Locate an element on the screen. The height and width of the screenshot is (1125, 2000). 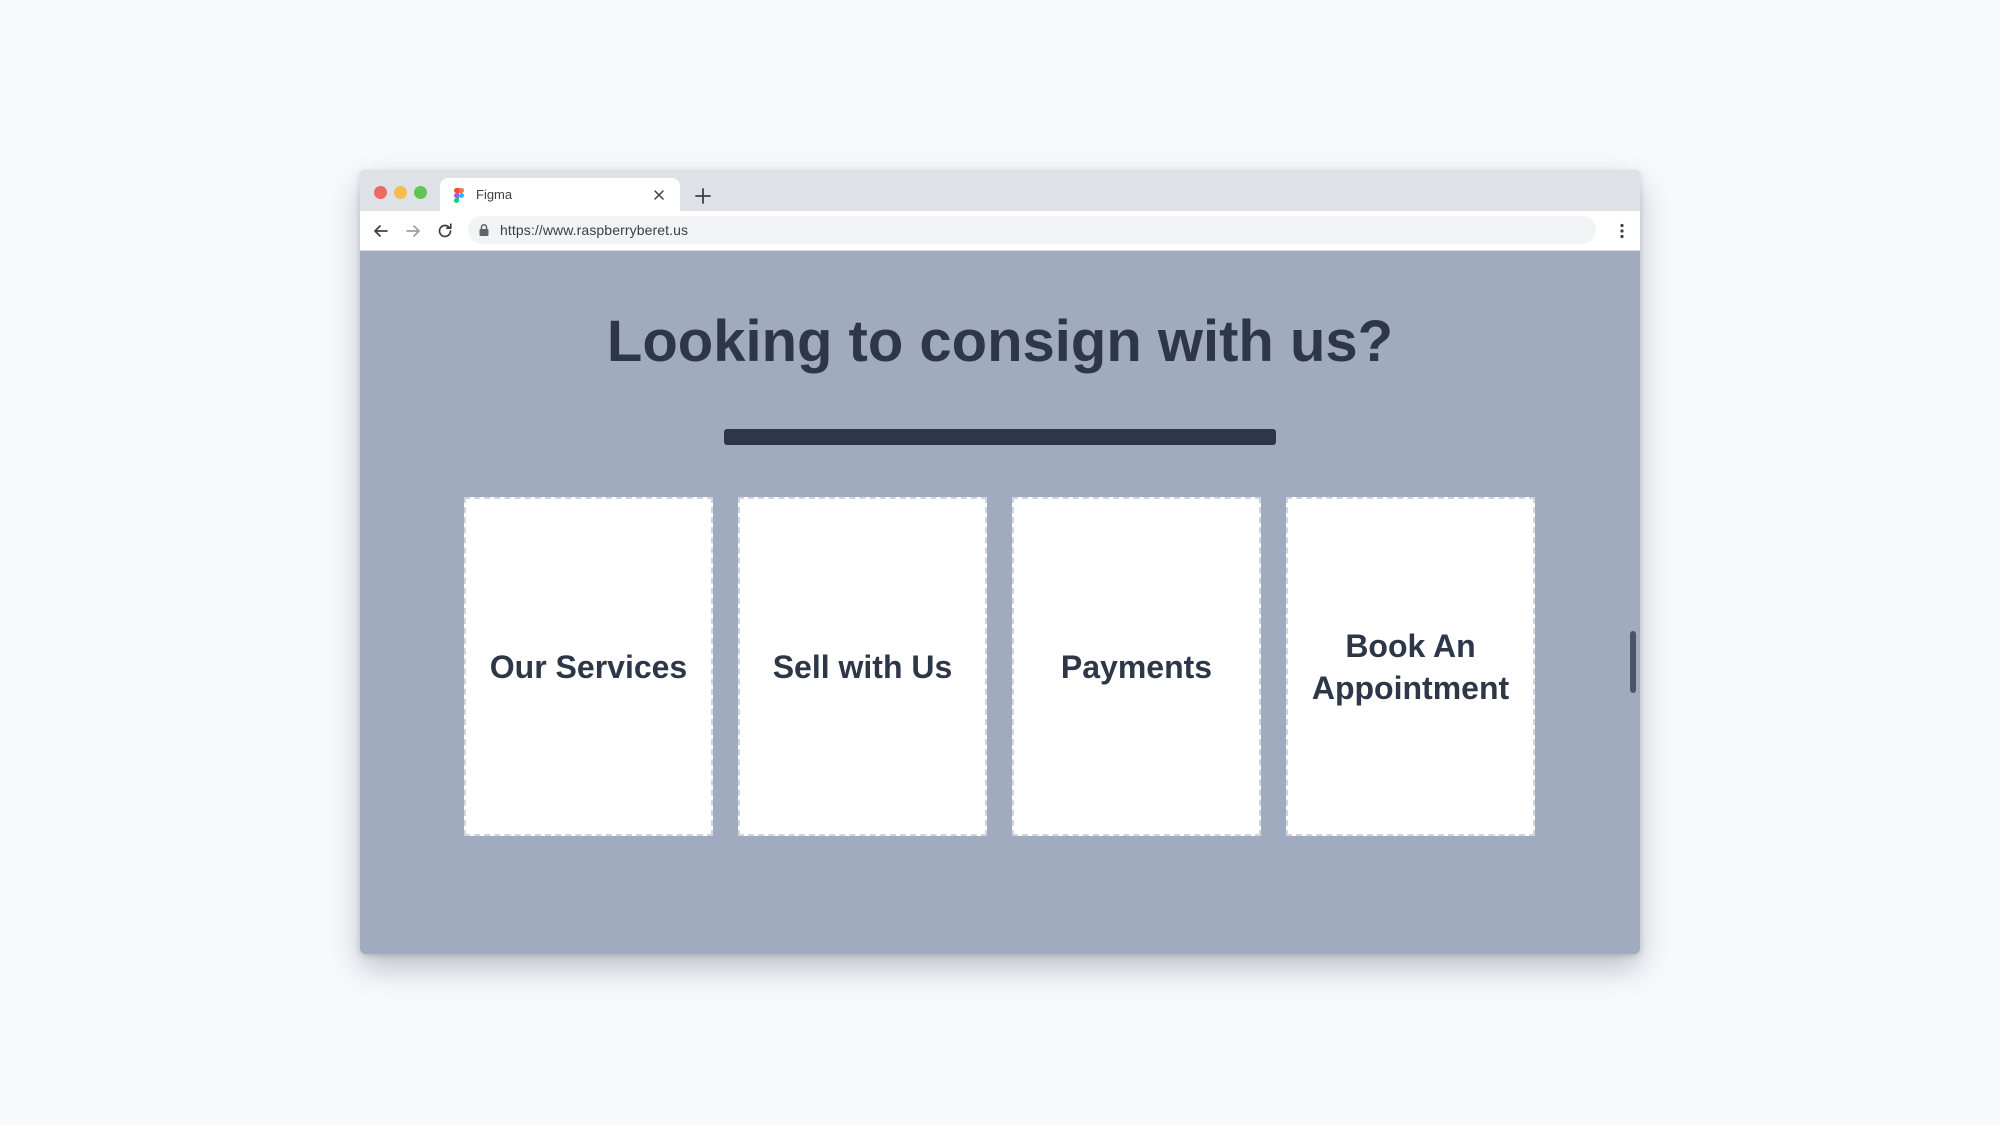
url-text: https://www.raspberryberet.us is located at coordinates (594, 230).